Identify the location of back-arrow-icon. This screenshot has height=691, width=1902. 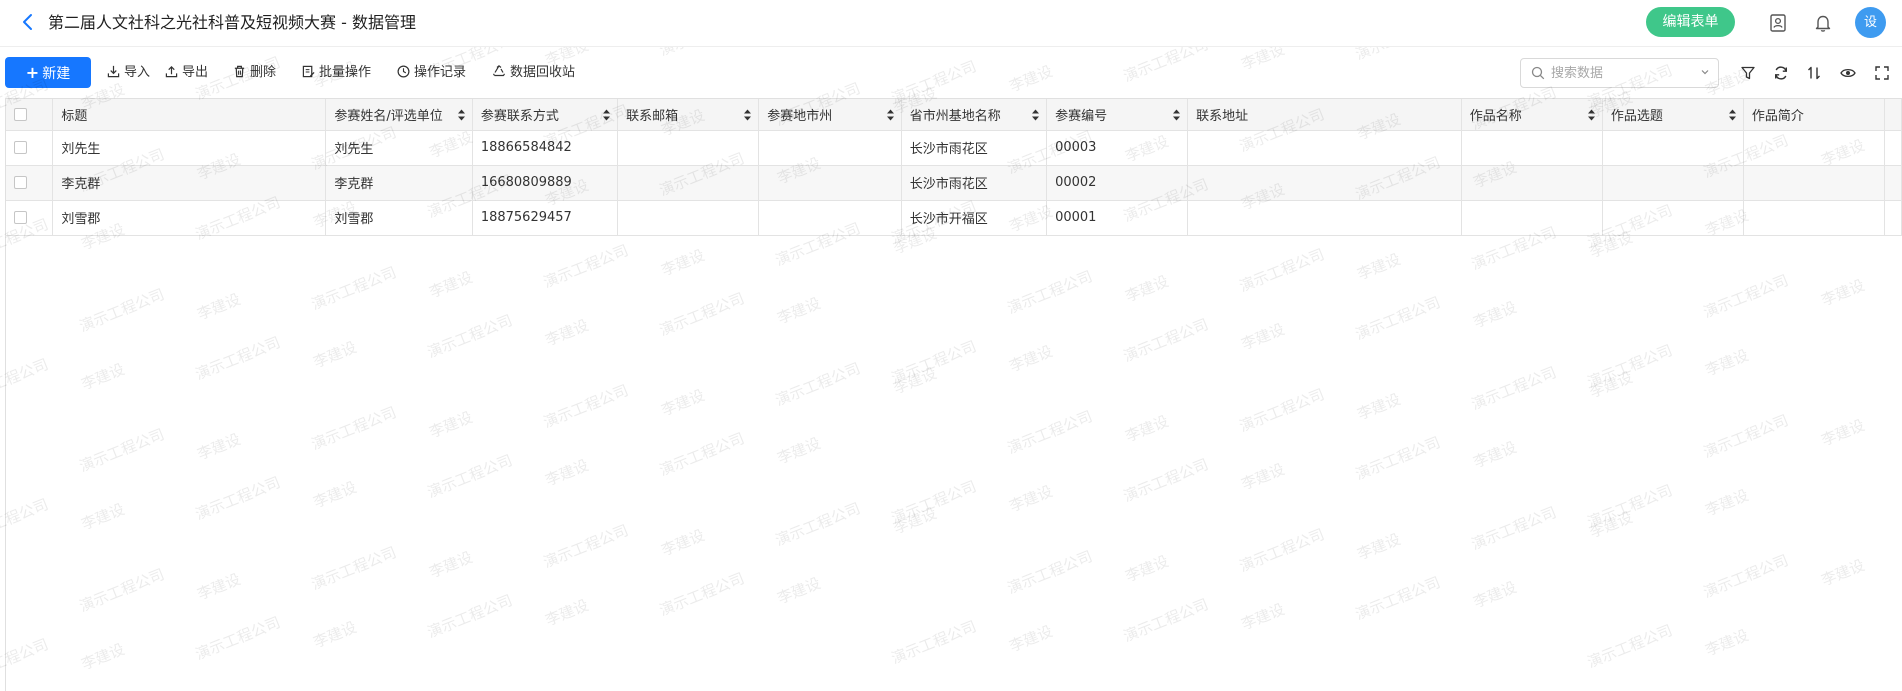
(28, 22).